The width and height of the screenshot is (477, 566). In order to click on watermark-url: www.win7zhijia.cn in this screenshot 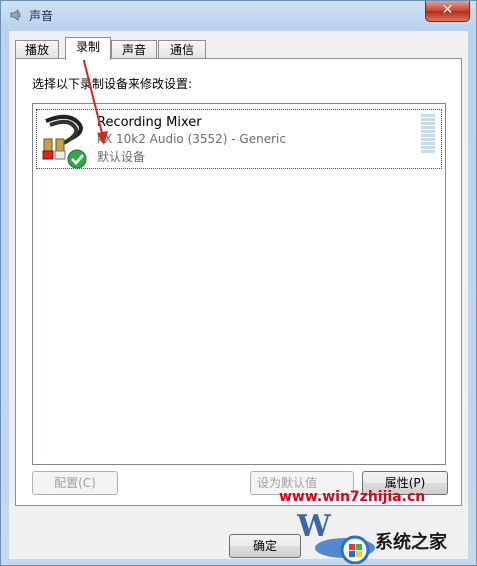, I will do `click(352, 497)`.